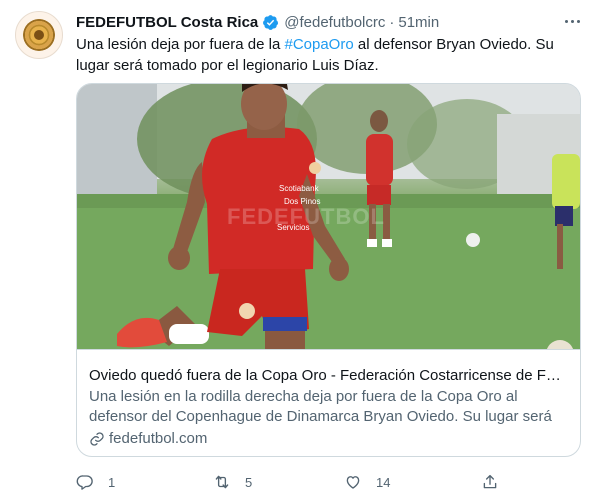 The width and height of the screenshot is (596, 502). Describe the element at coordinates (158, 438) in the screenshot. I see `card-domain-text: fedefutbol.com` at that location.